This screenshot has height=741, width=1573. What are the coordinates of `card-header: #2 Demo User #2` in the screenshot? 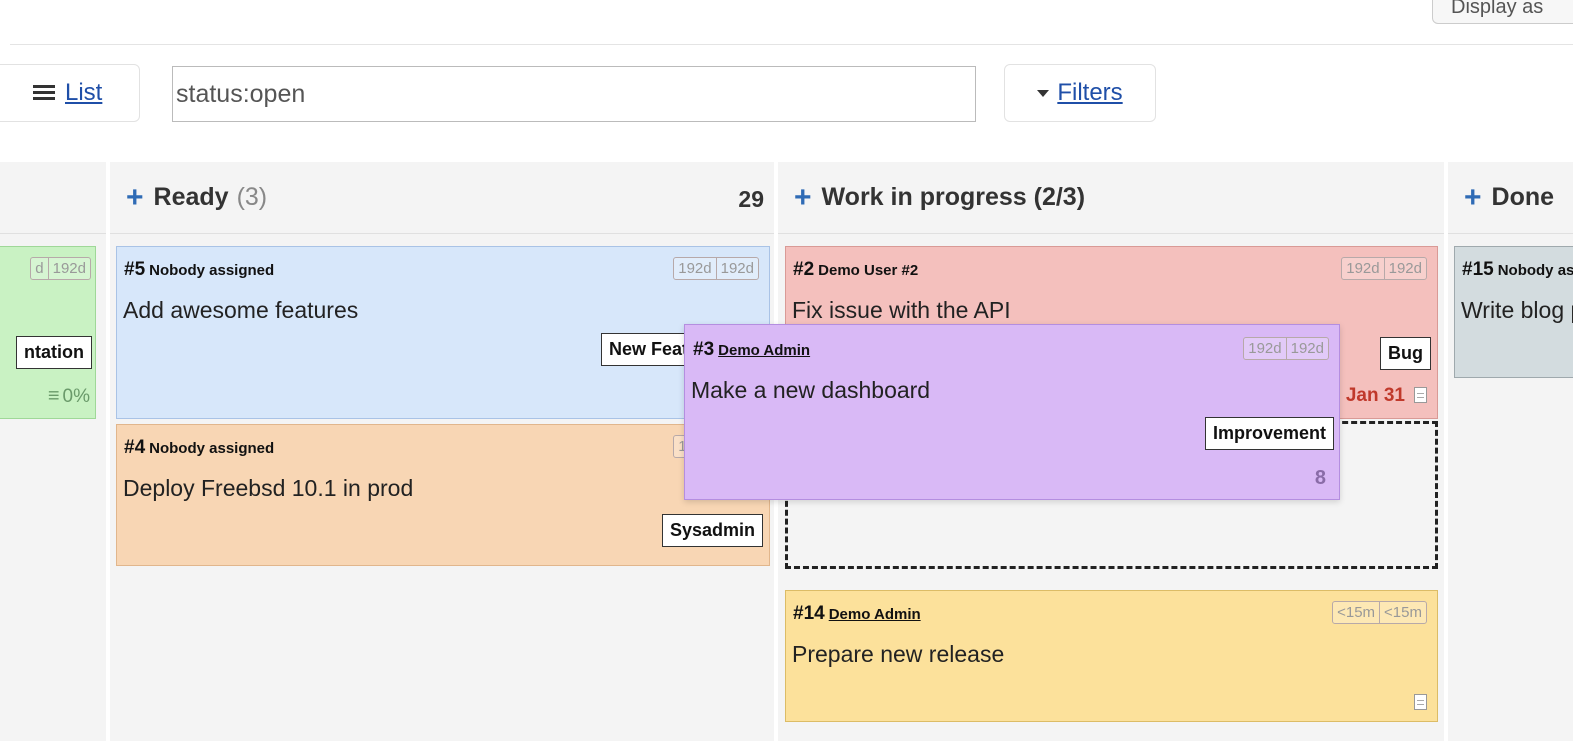 It's located at (855, 270).